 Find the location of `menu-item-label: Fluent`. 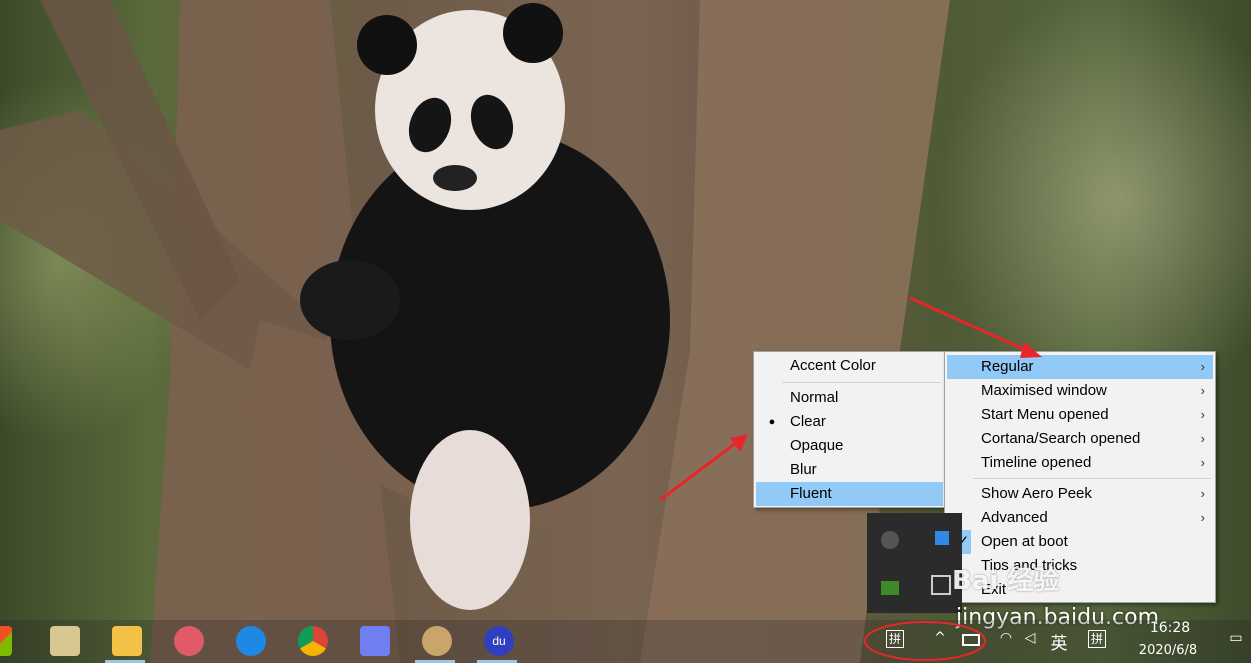

menu-item-label: Fluent is located at coordinates (811, 493).